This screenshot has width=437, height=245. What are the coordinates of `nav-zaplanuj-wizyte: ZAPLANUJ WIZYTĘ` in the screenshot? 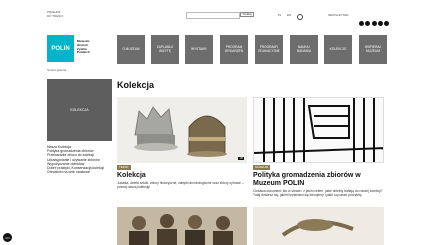 It's located at (165, 49).